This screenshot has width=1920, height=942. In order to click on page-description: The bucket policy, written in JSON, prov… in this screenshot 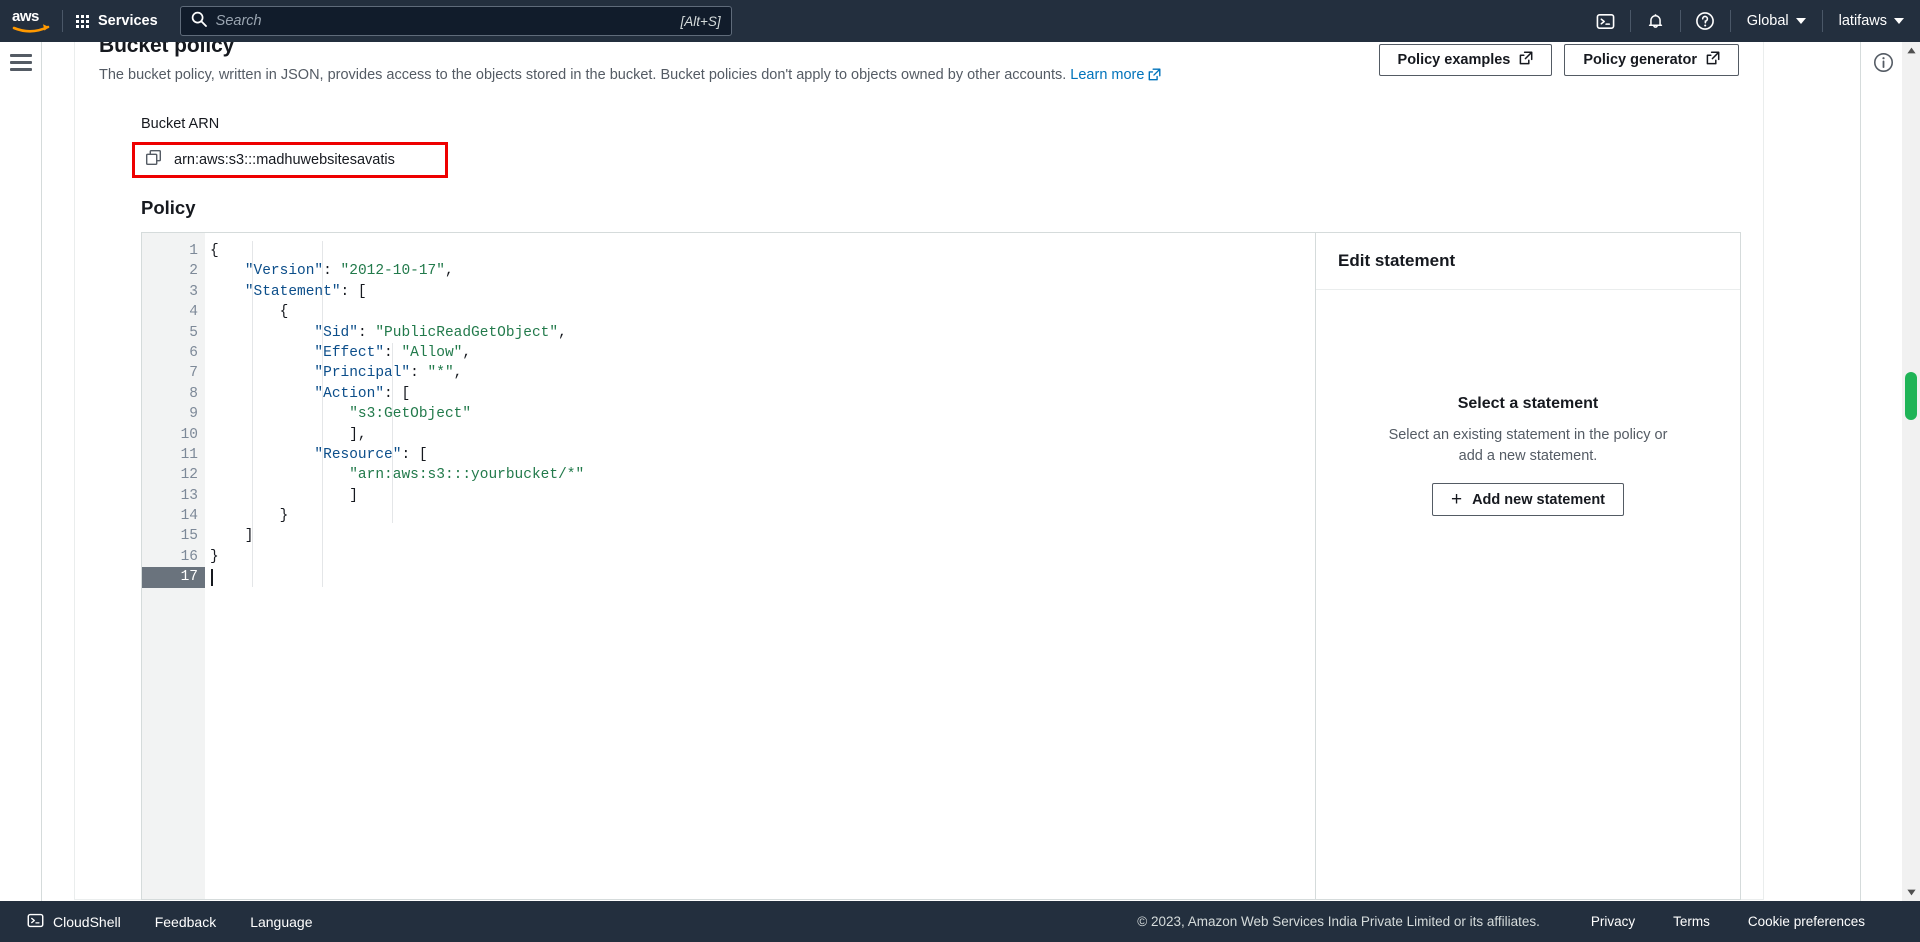, I will do `click(649, 76)`.